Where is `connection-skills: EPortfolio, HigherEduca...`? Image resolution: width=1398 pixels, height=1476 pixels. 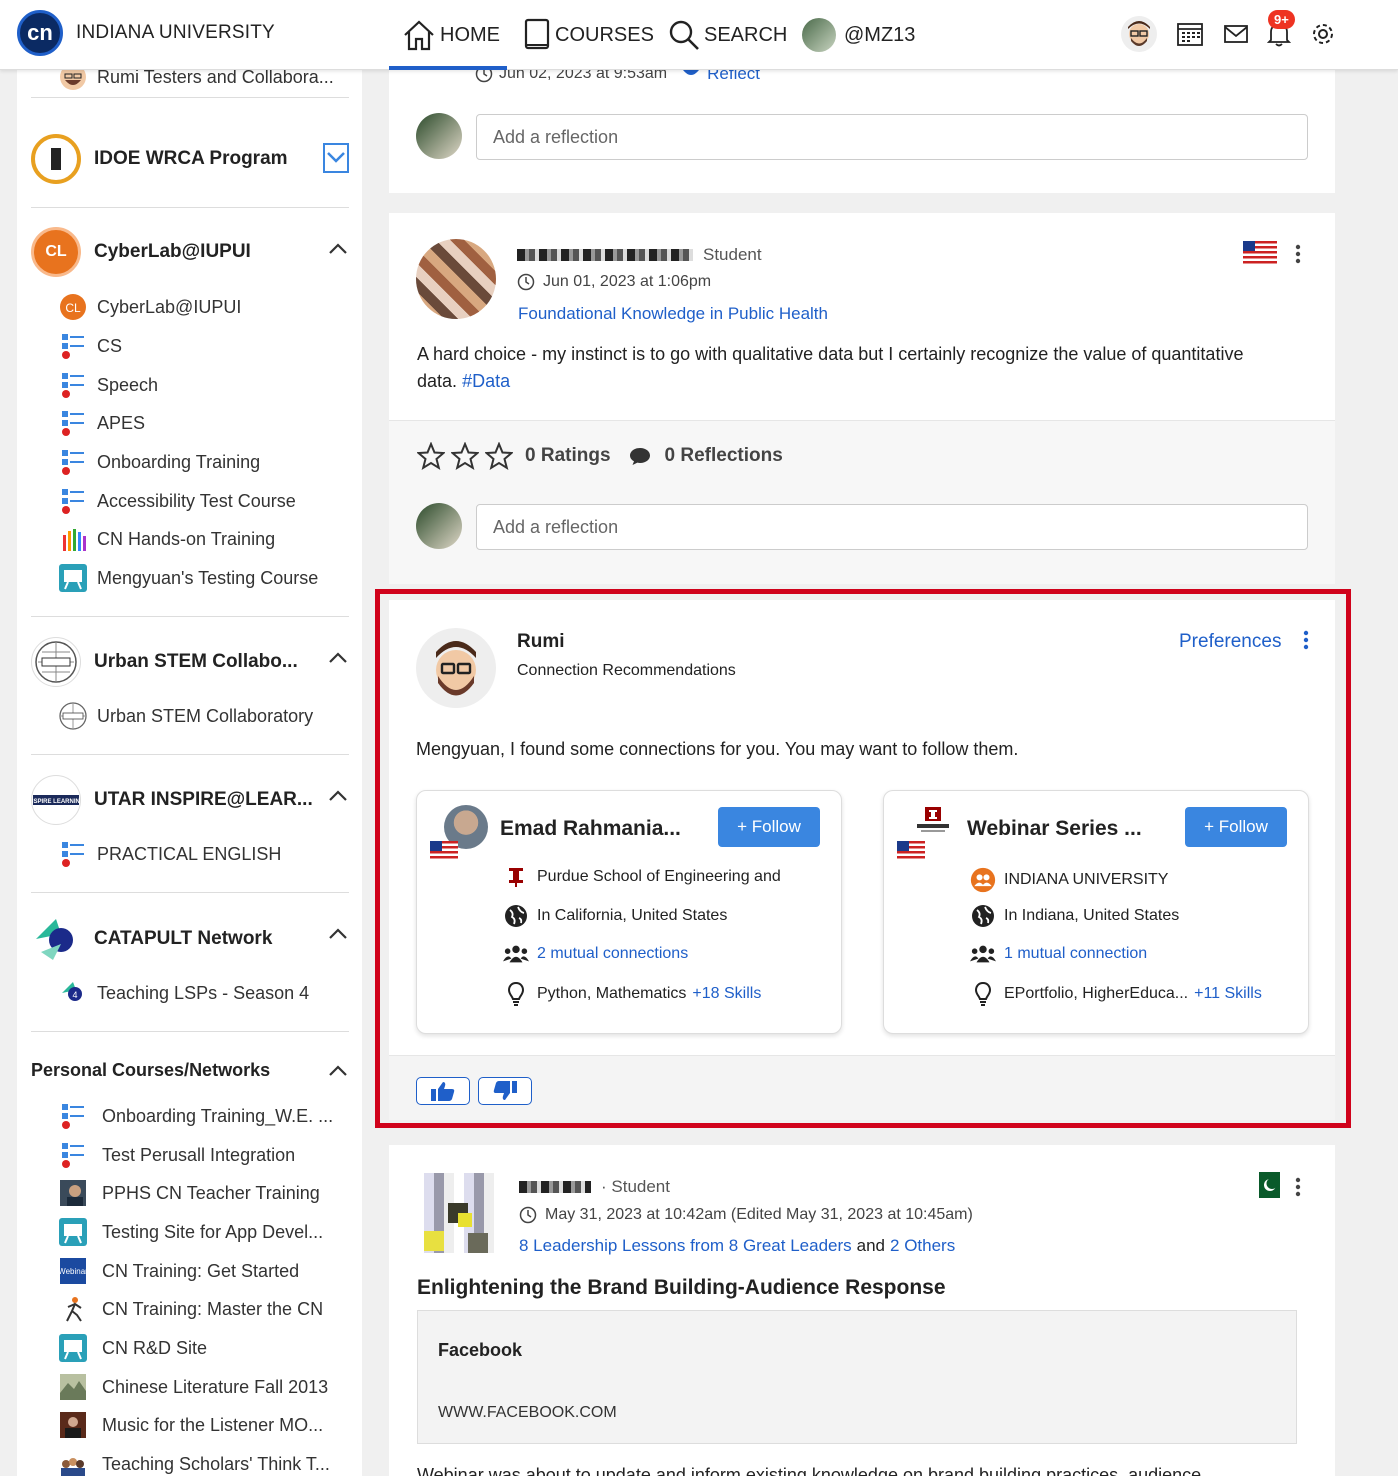
connection-skills: EPortfolio, HigherEduca... is located at coordinates (1096, 993).